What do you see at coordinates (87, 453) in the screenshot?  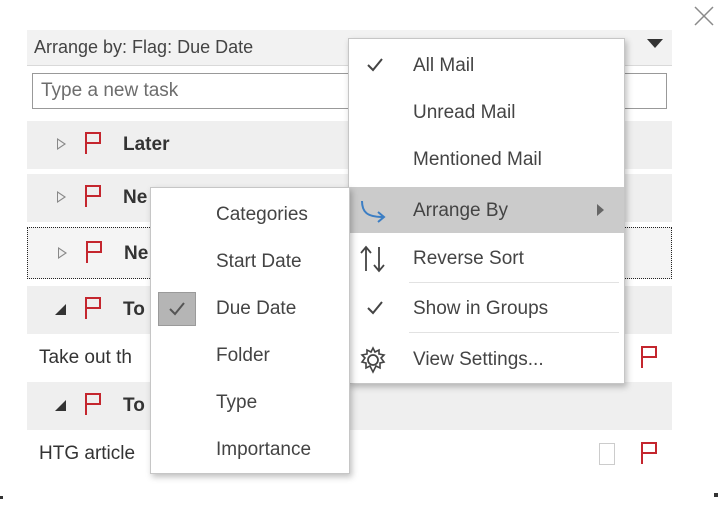 I see `task-title: HTG article` at bounding box center [87, 453].